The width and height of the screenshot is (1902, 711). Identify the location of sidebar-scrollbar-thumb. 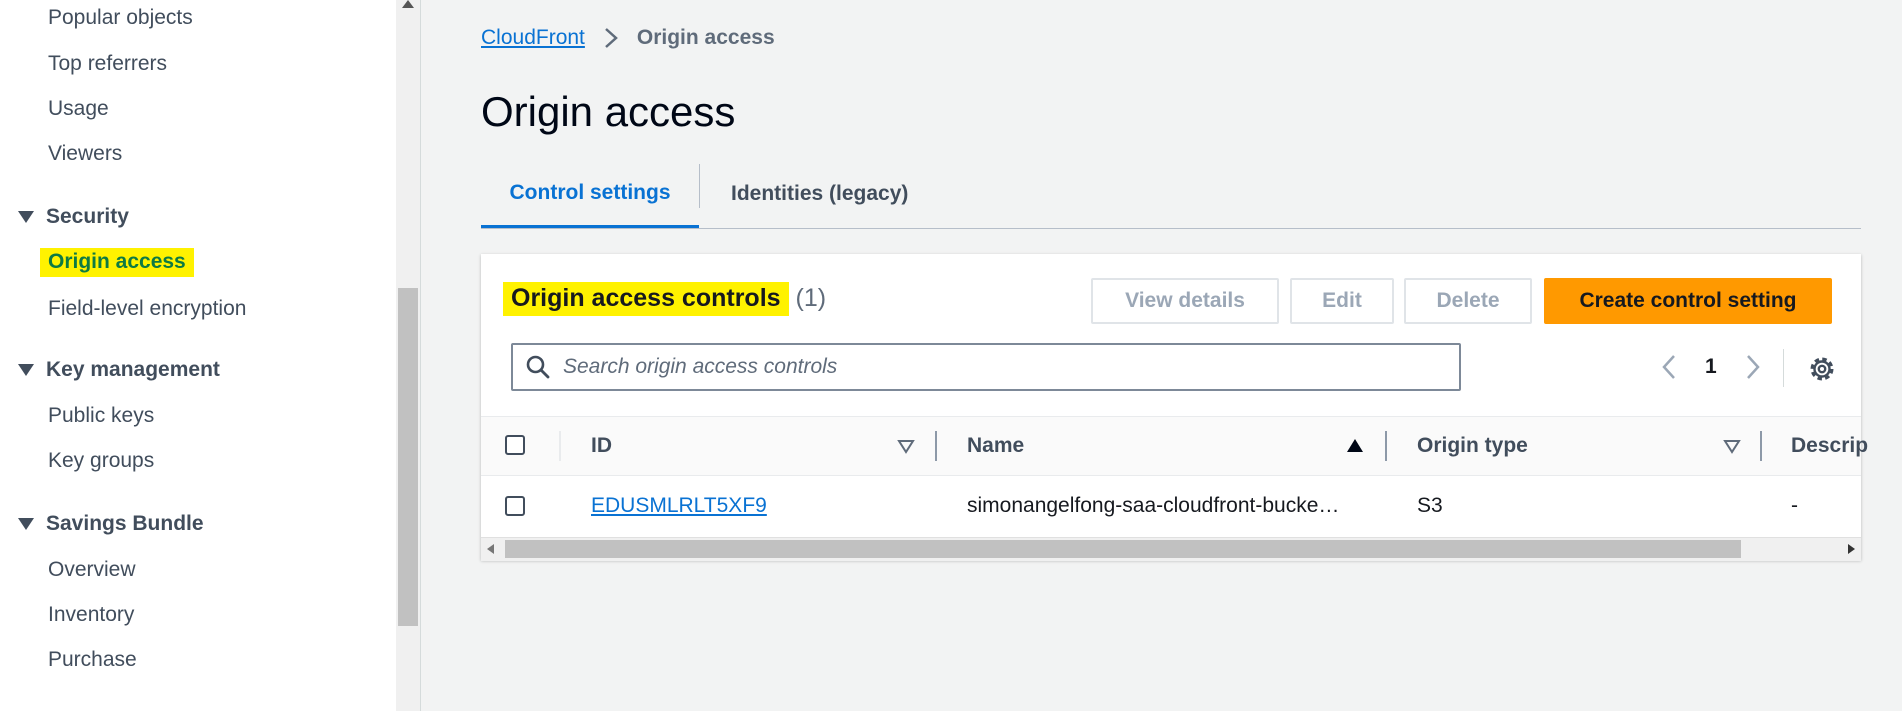
(408, 457).